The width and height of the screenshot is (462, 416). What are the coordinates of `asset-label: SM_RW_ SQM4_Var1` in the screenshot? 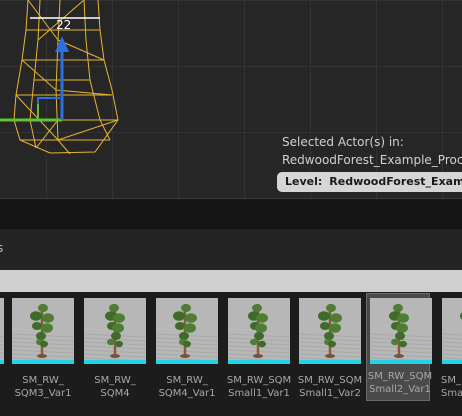 It's located at (187, 387).